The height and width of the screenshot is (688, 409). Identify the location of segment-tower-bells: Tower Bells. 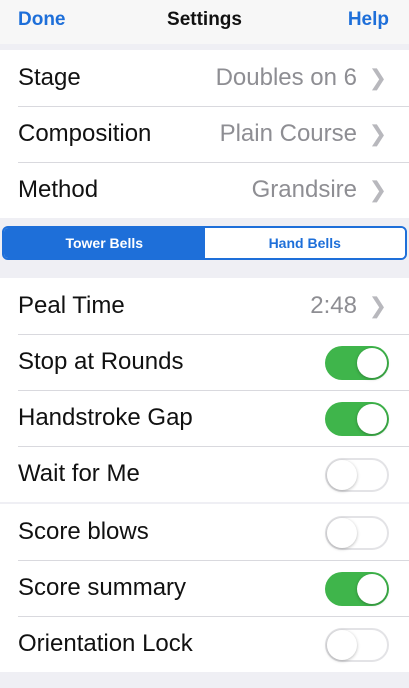
(104, 243).